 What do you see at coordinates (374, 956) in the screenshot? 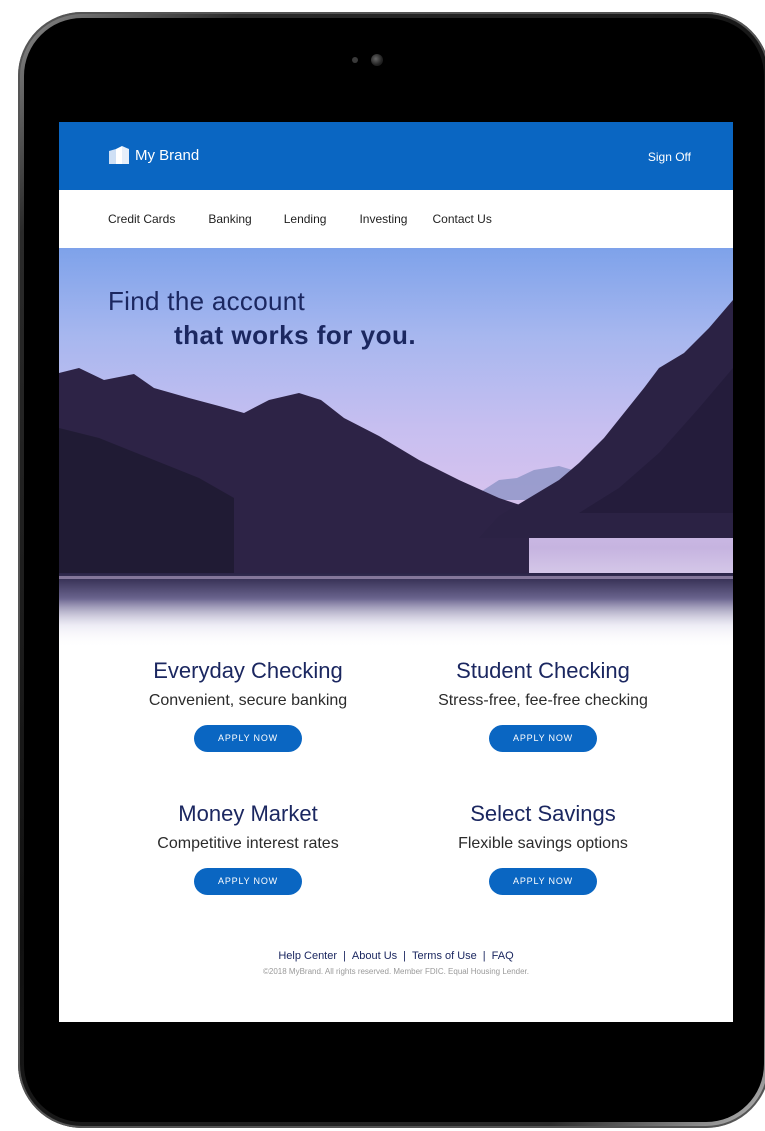
I see `footer-link-about-us: About Us` at bounding box center [374, 956].